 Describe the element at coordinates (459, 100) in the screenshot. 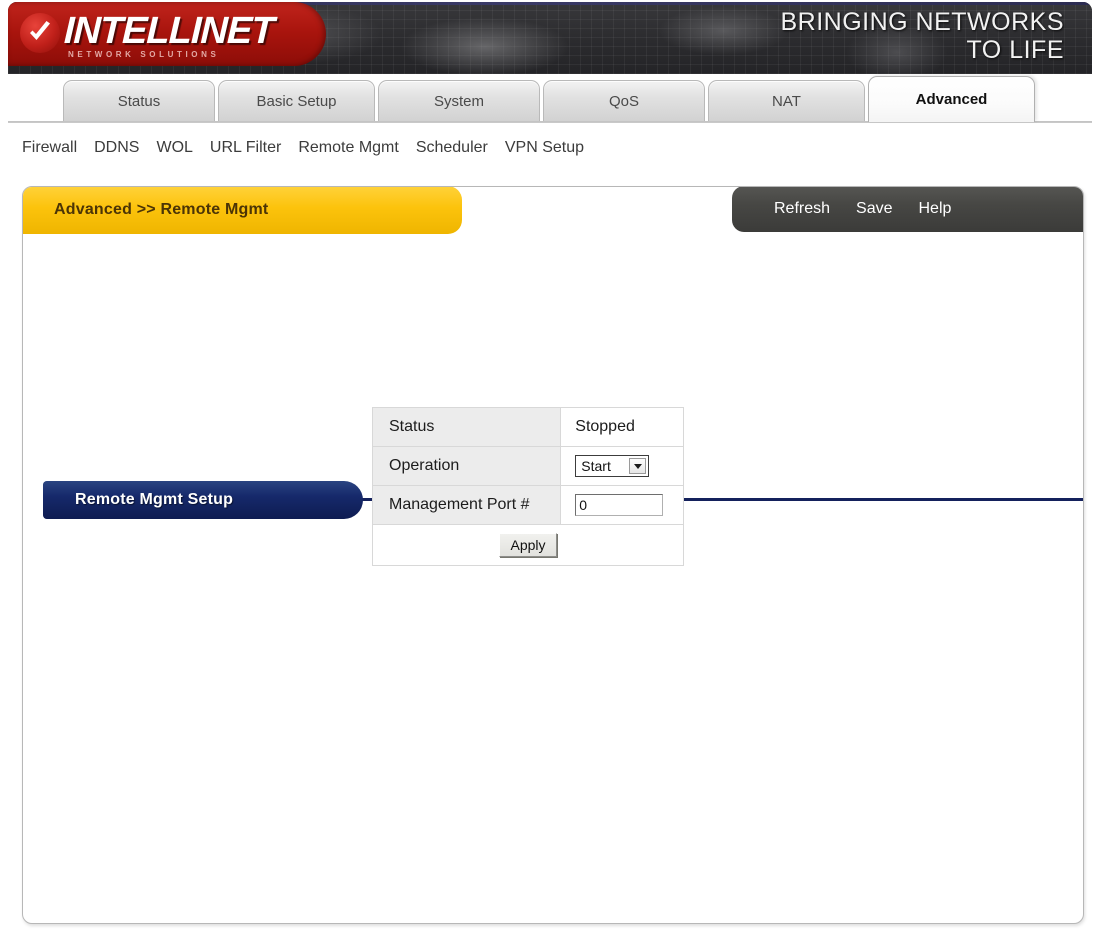

I see `tab-system: System` at that location.